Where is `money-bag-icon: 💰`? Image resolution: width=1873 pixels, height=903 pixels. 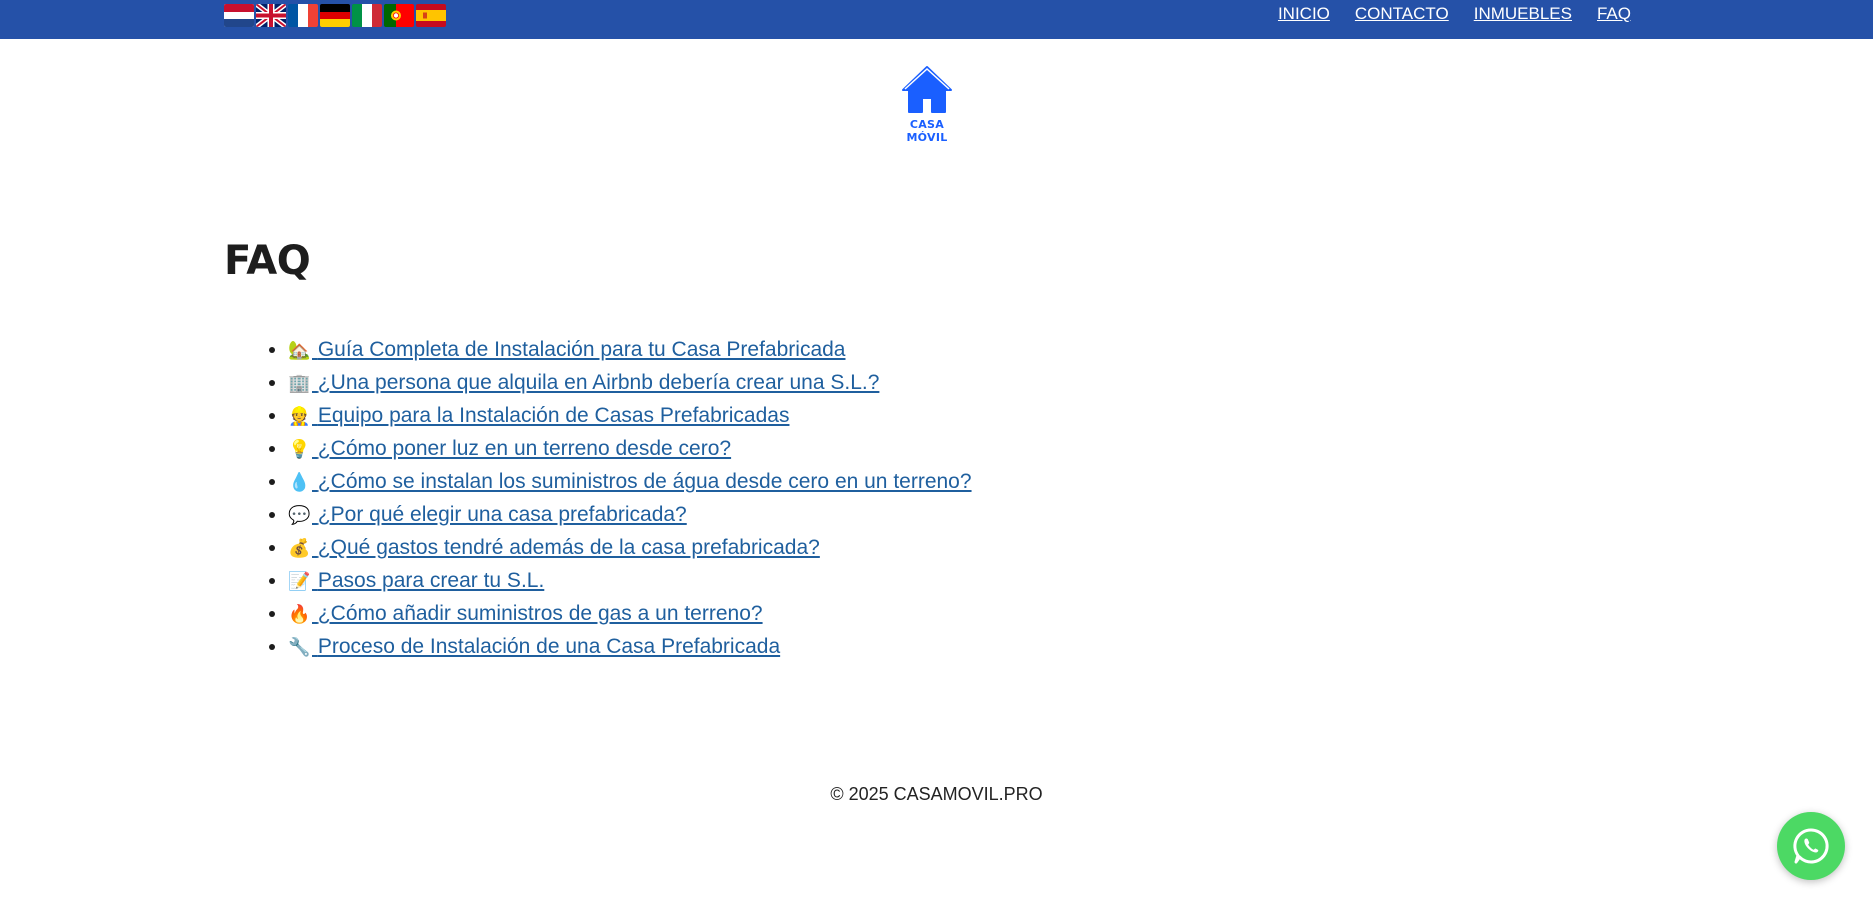 money-bag-icon: 💰 is located at coordinates (299, 548).